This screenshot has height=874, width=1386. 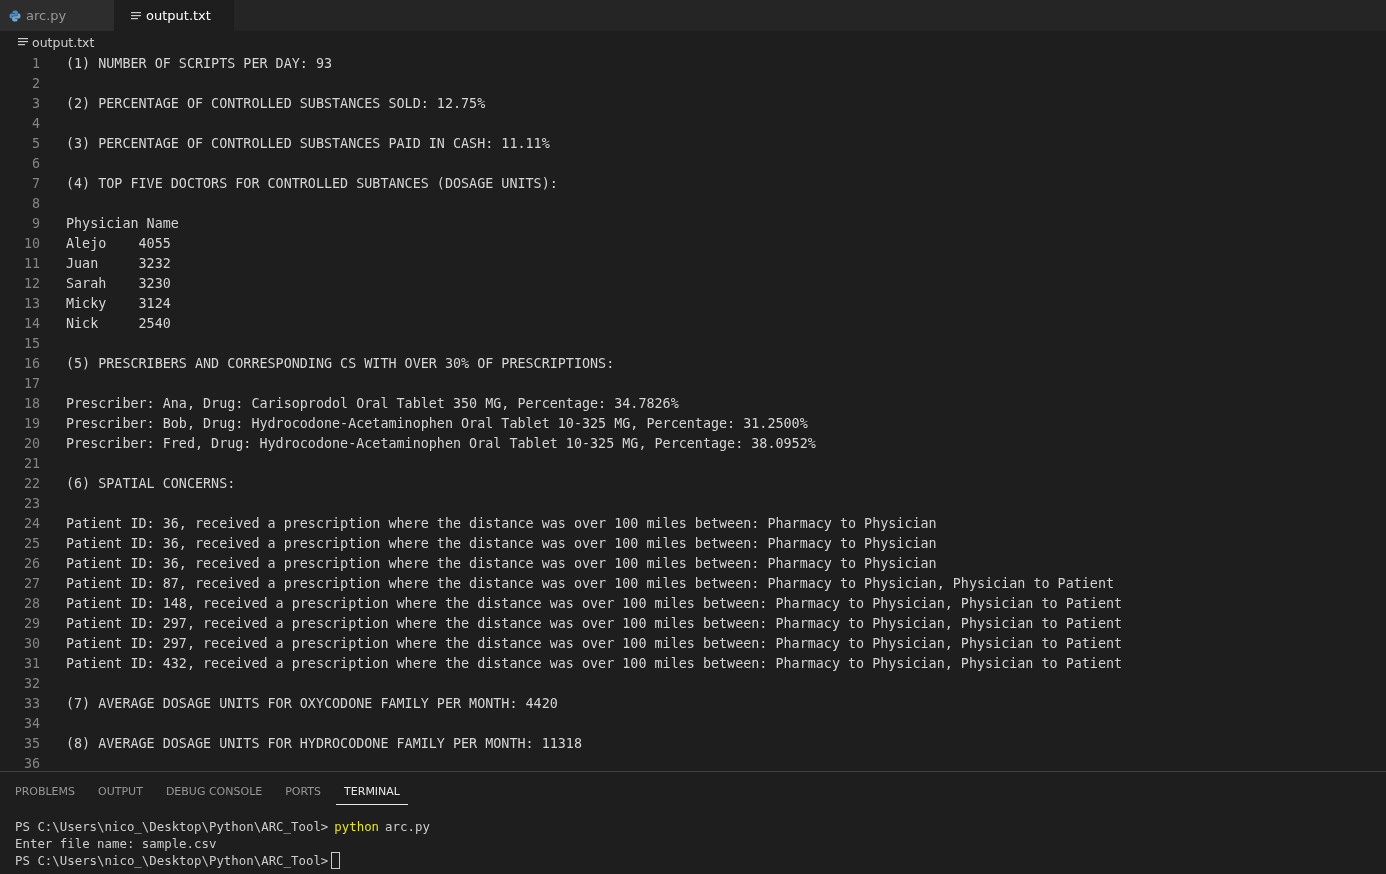 I want to click on line-number: 6, so click(x=35, y=163).